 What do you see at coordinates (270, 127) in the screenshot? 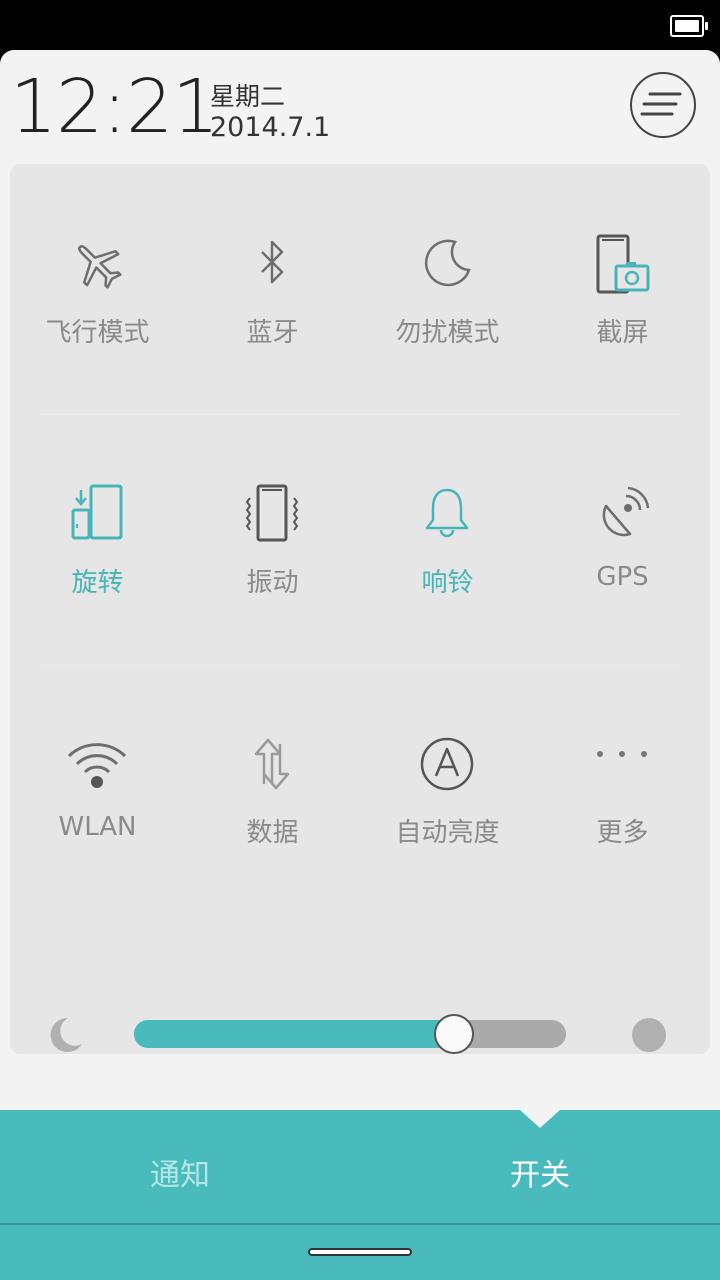
I see `date: 2014.7.1` at bounding box center [270, 127].